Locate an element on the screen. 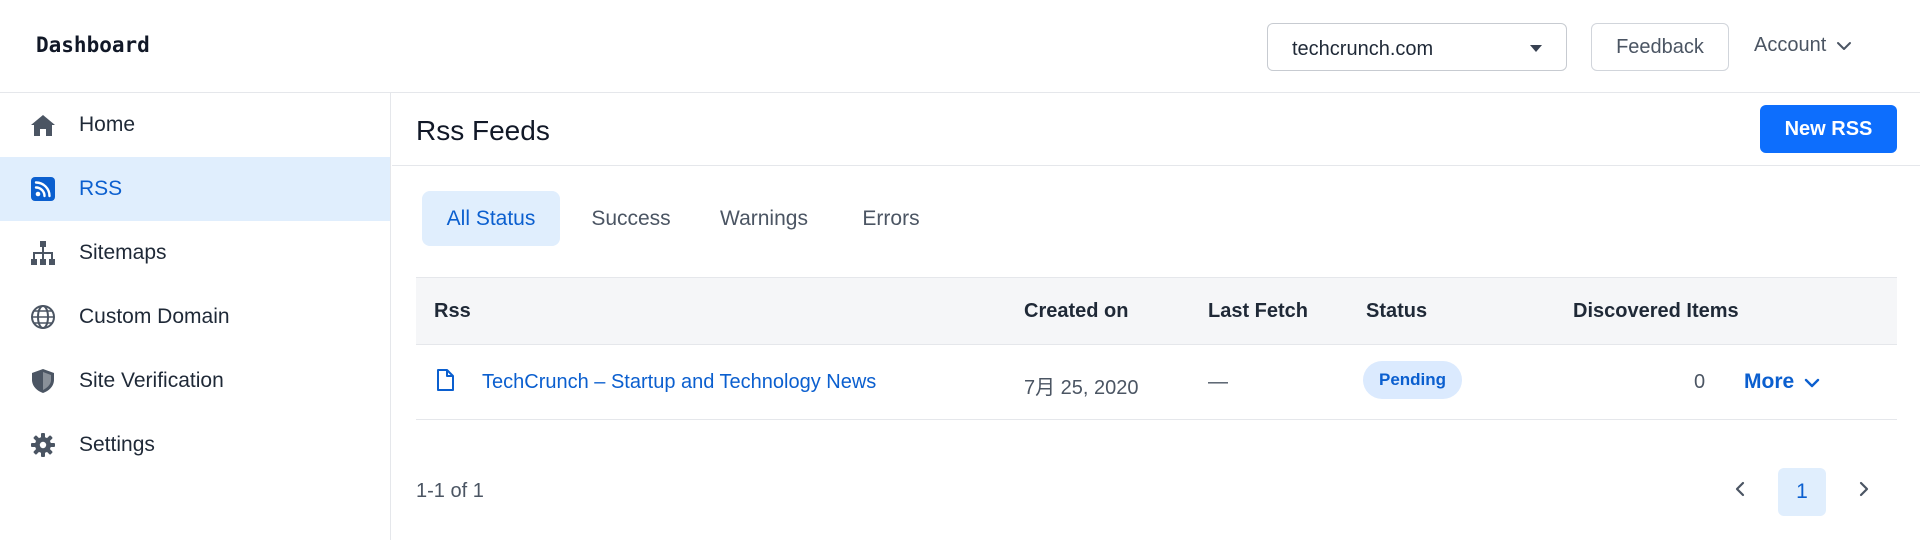  created-on-cell: 7月 25, 2020 is located at coordinates (1081, 388).